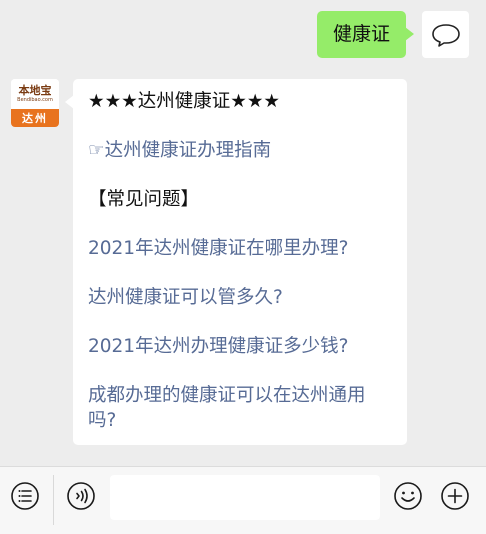 This screenshot has height=534, width=486. Describe the element at coordinates (365, 34) in the screenshot. I see `outgoing-message-bubble: 健康证` at that location.